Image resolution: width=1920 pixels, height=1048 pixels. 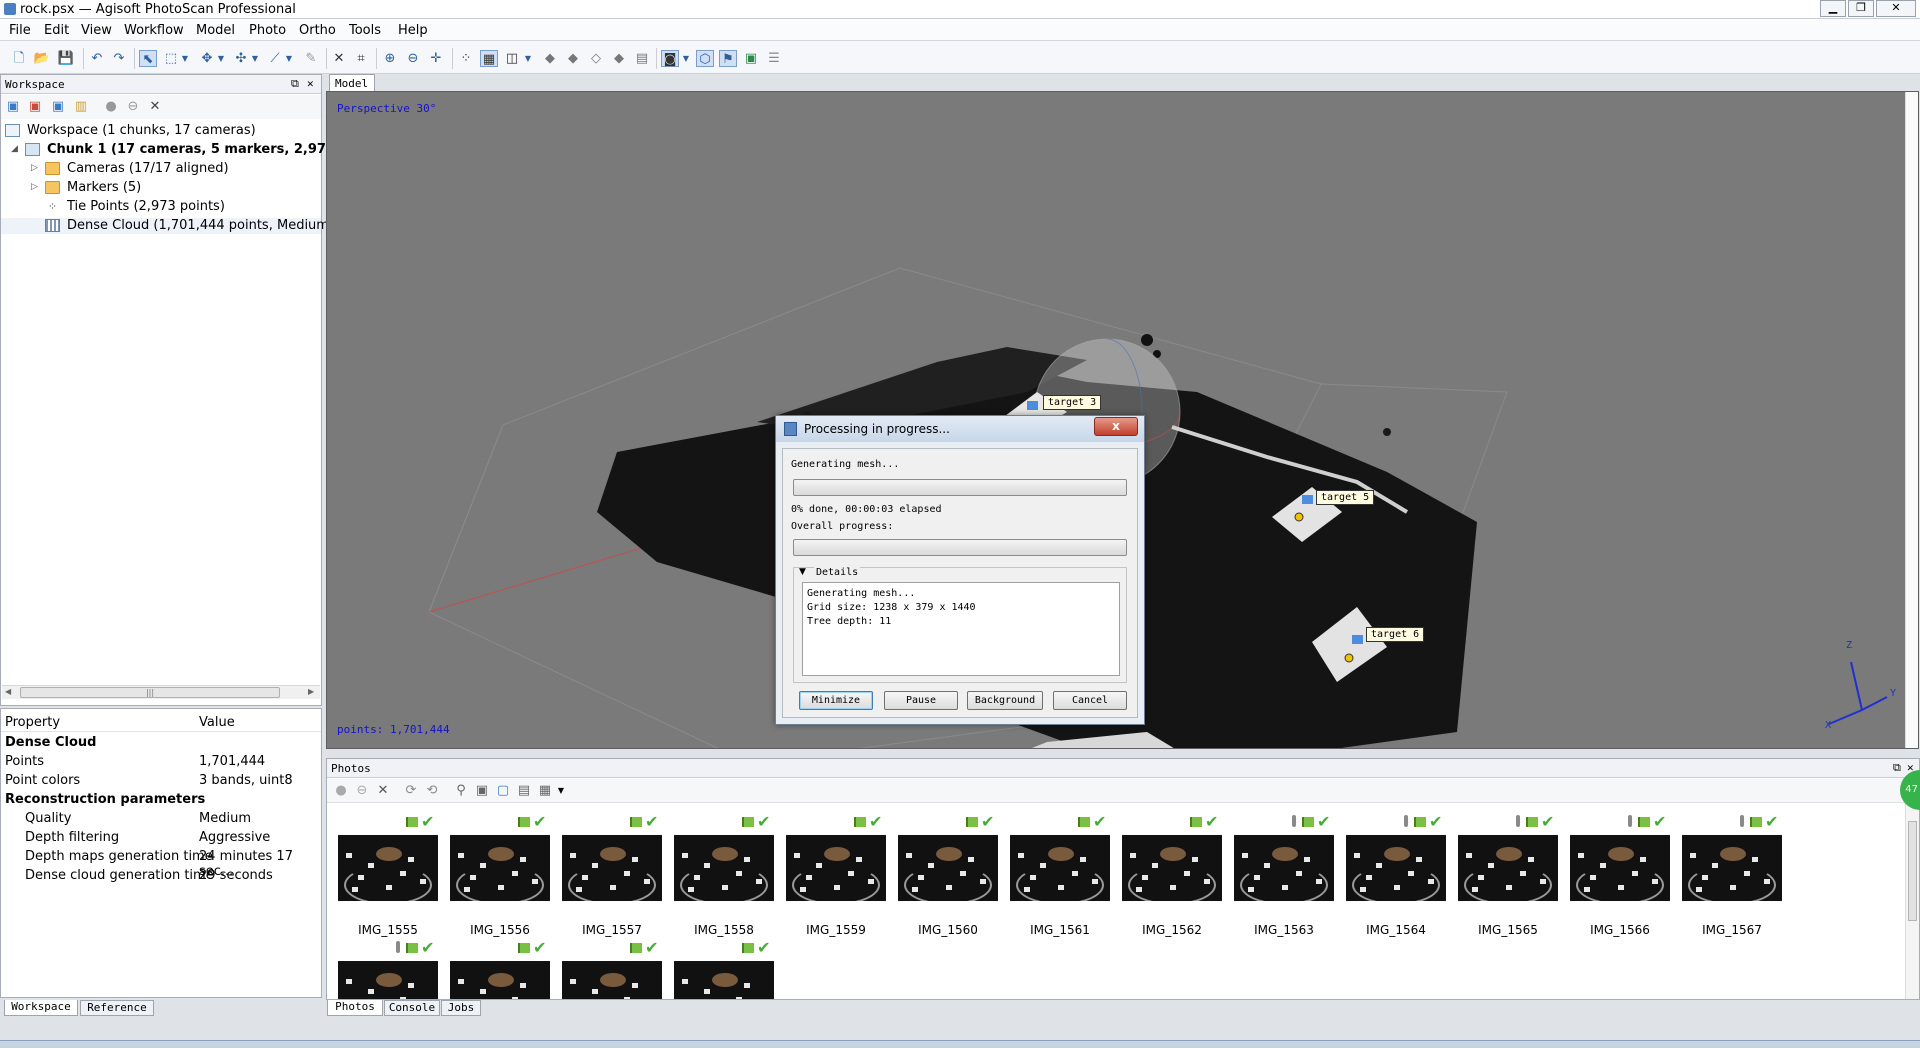 I want to click on tree-root: Workspace (1 chunks, 17 cameras), so click(x=161, y=131).